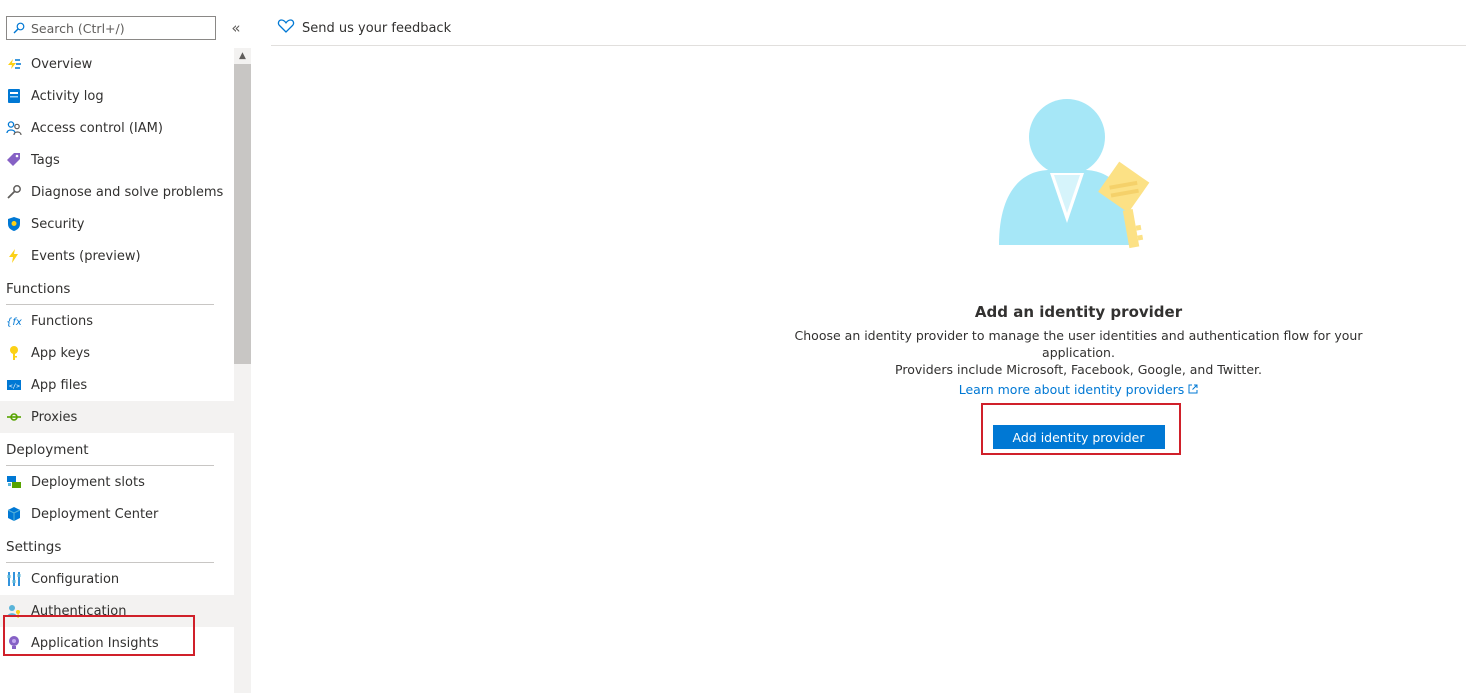  I want to click on menu-item-tags: Tags, so click(117, 160).